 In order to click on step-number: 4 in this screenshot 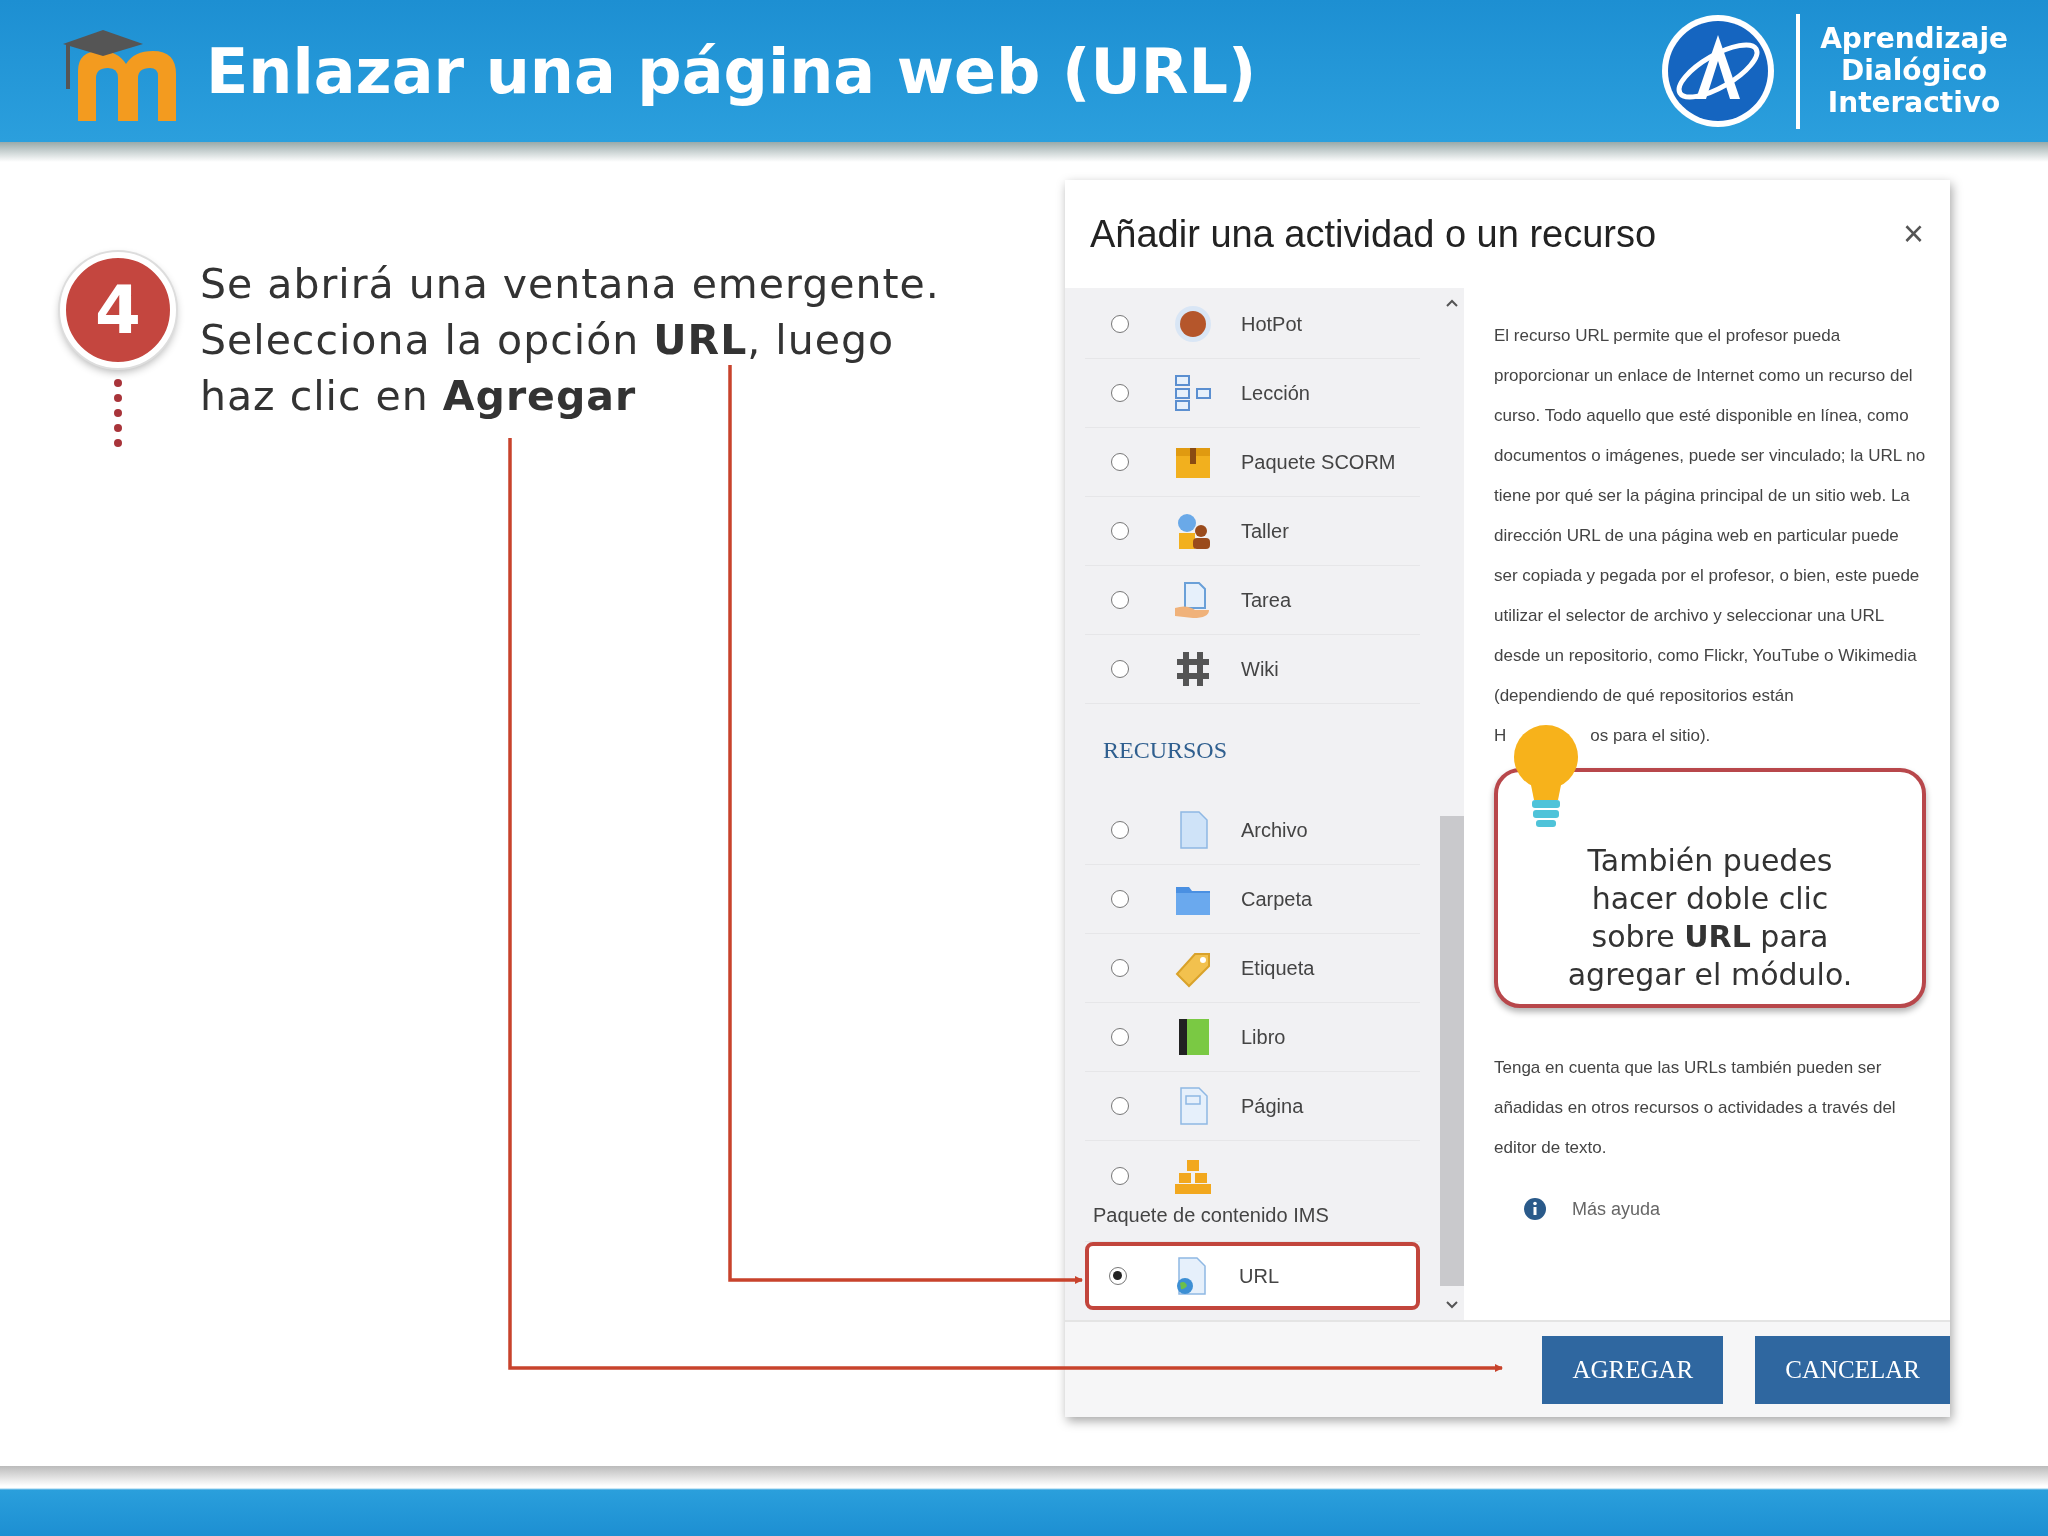, I will do `click(118, 310)`.